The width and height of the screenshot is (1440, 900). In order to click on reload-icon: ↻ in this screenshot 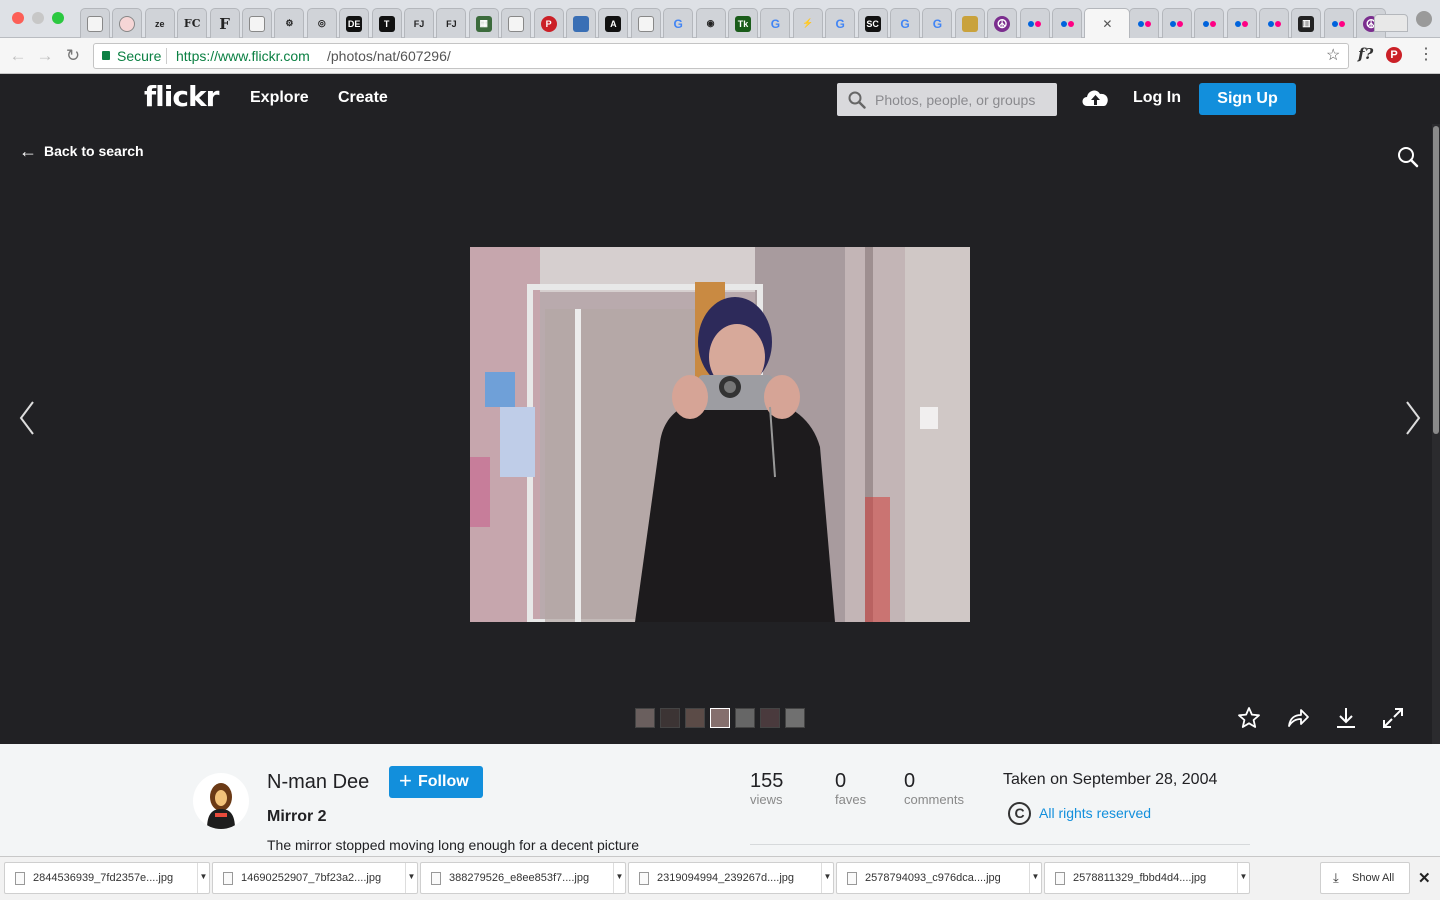, I will do `click(73, 56)`.